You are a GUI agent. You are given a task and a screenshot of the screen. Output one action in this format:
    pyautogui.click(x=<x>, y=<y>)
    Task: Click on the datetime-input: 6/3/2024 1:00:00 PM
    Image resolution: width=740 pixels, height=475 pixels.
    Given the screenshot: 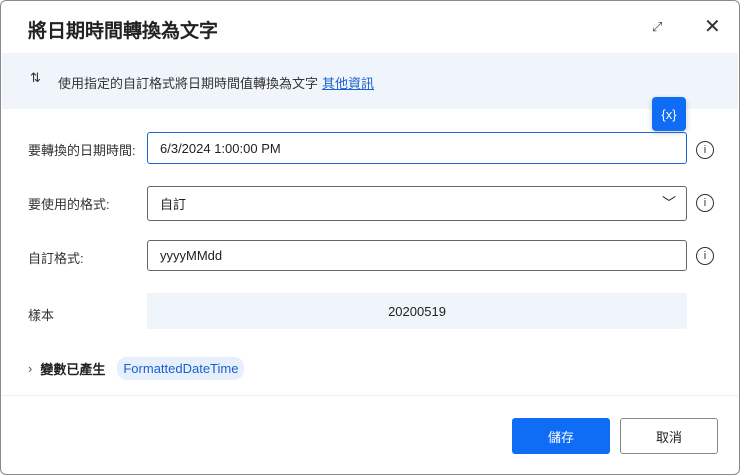 What is the action you would take?
    pyautogui.click(x=417, y=148)
    